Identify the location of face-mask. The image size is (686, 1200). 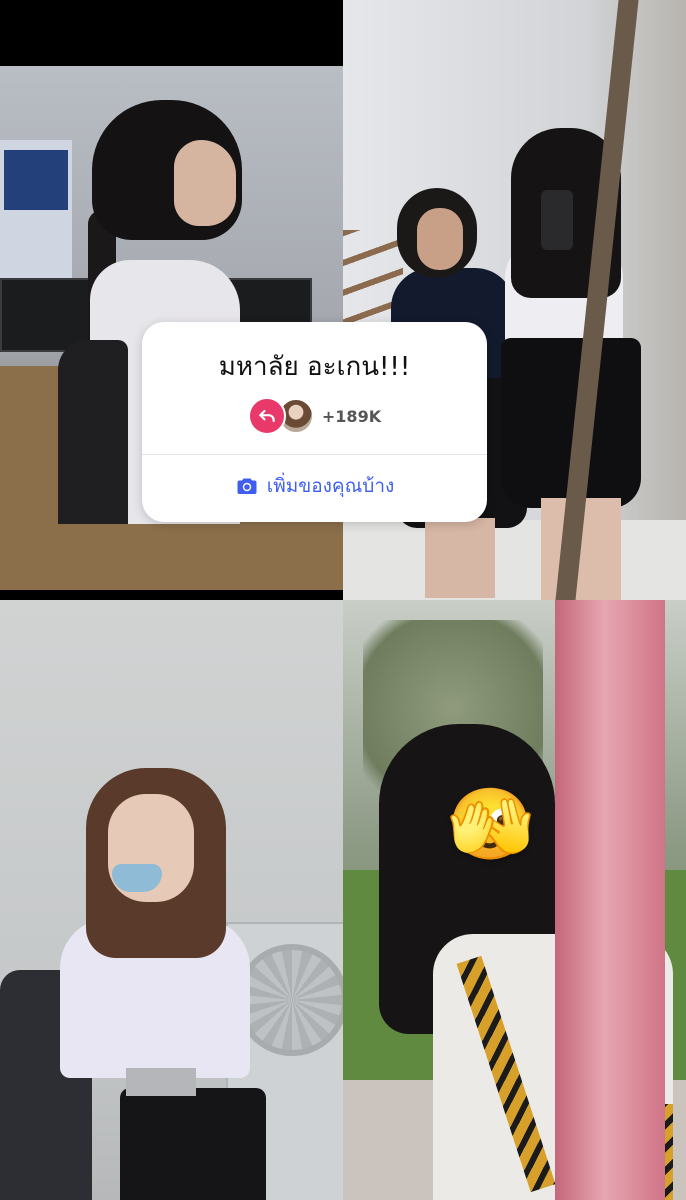
(137, 878).